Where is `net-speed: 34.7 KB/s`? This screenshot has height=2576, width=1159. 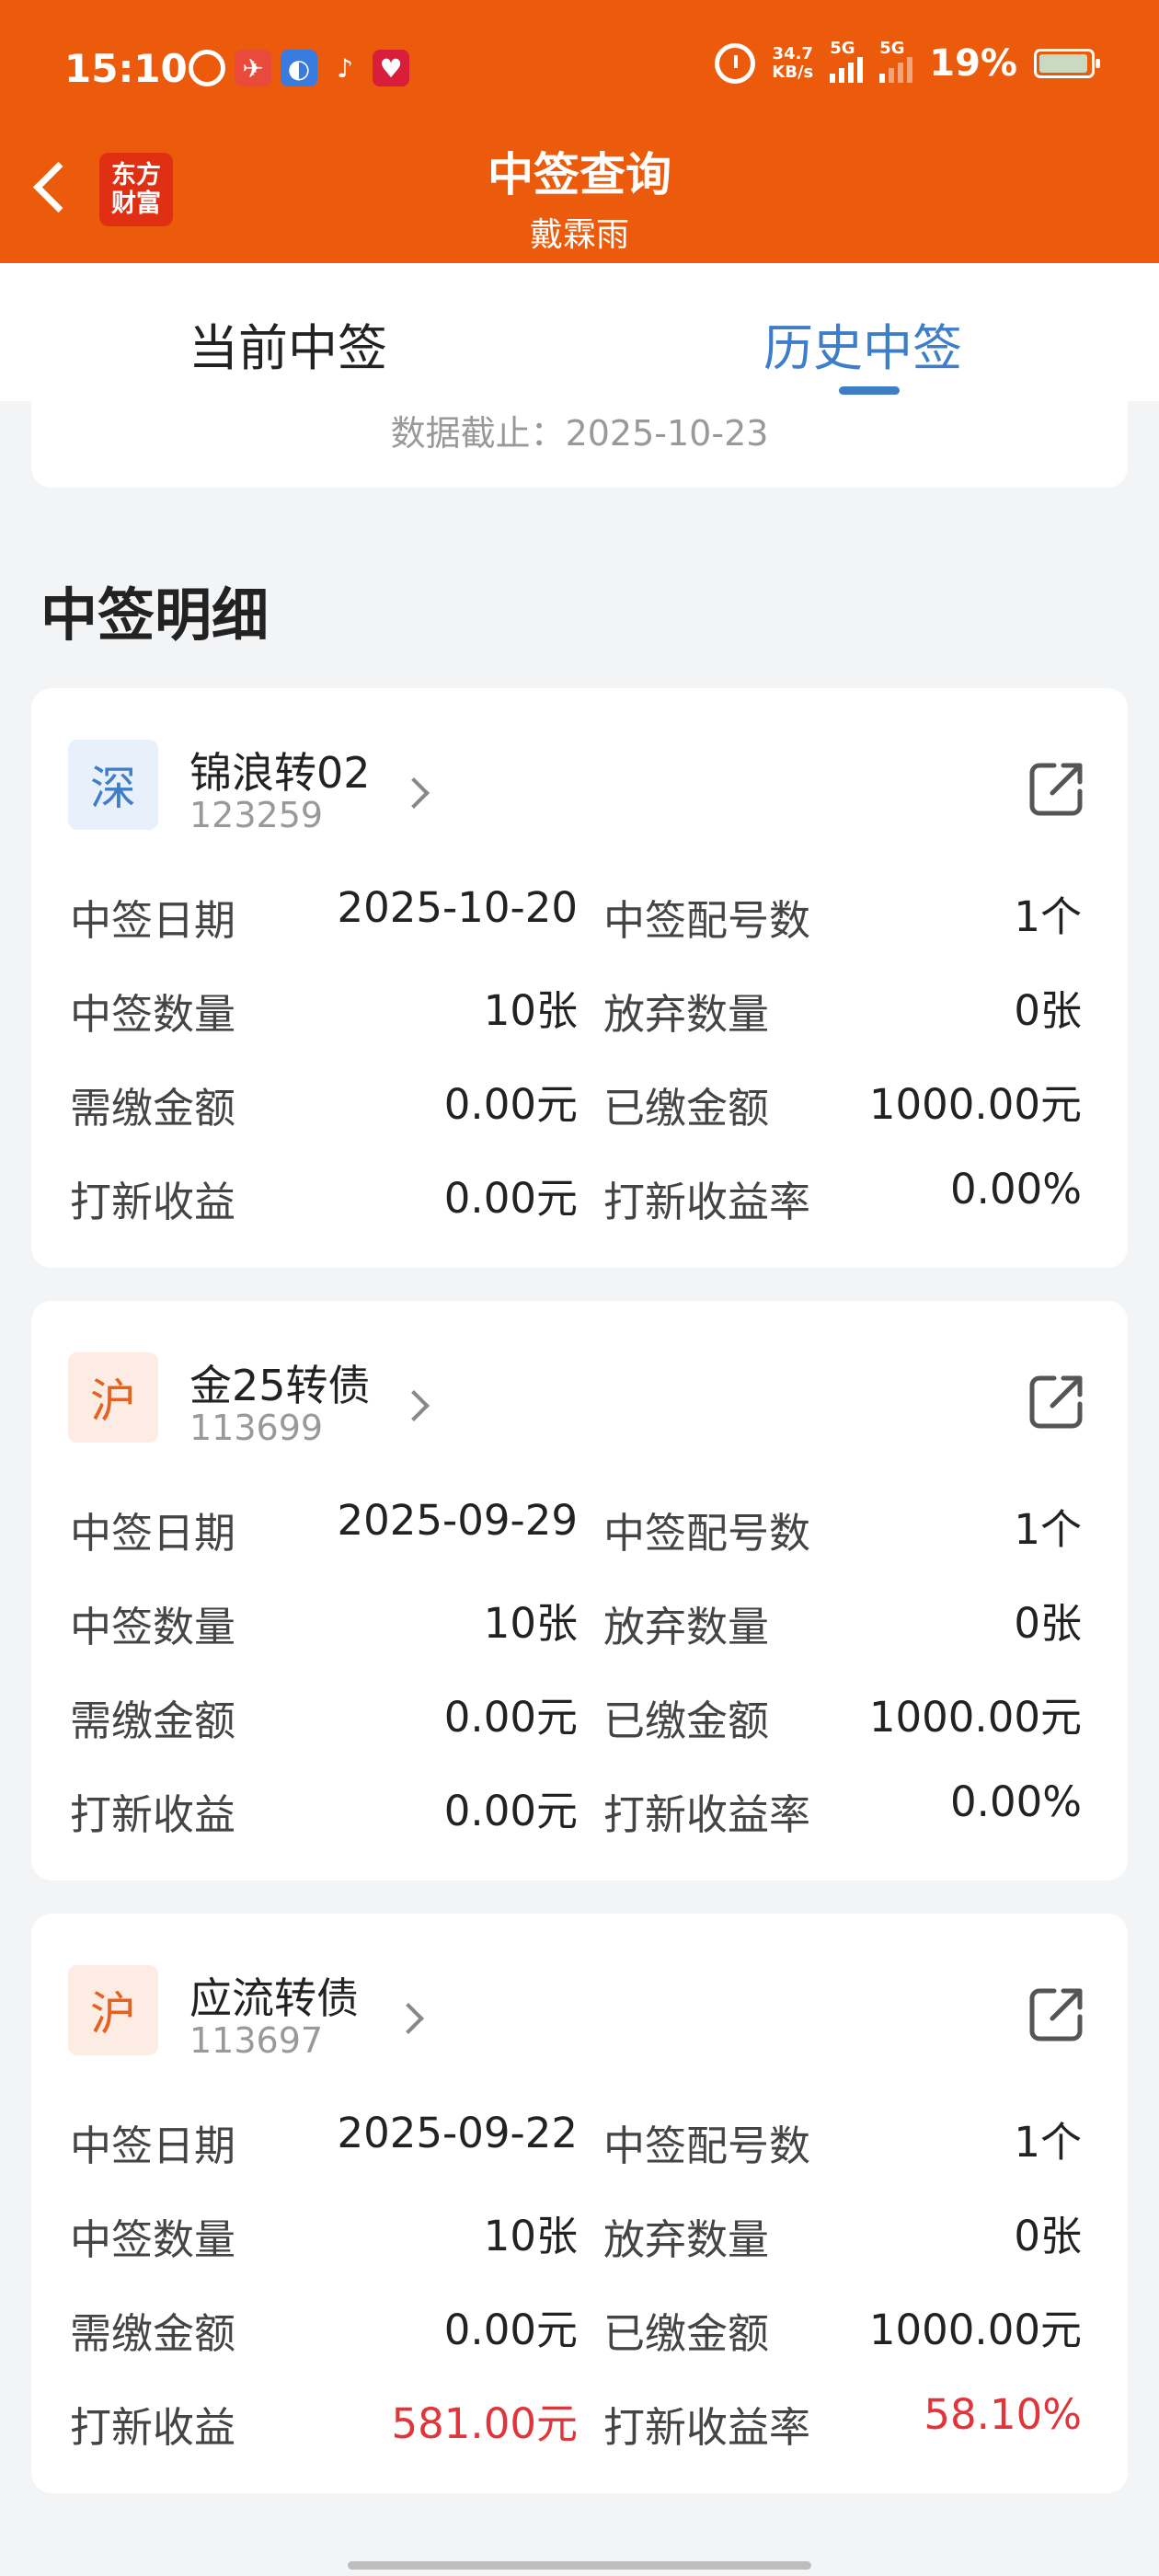
net-speed: 34.7 KB/s is located at coordinates (793, 63).